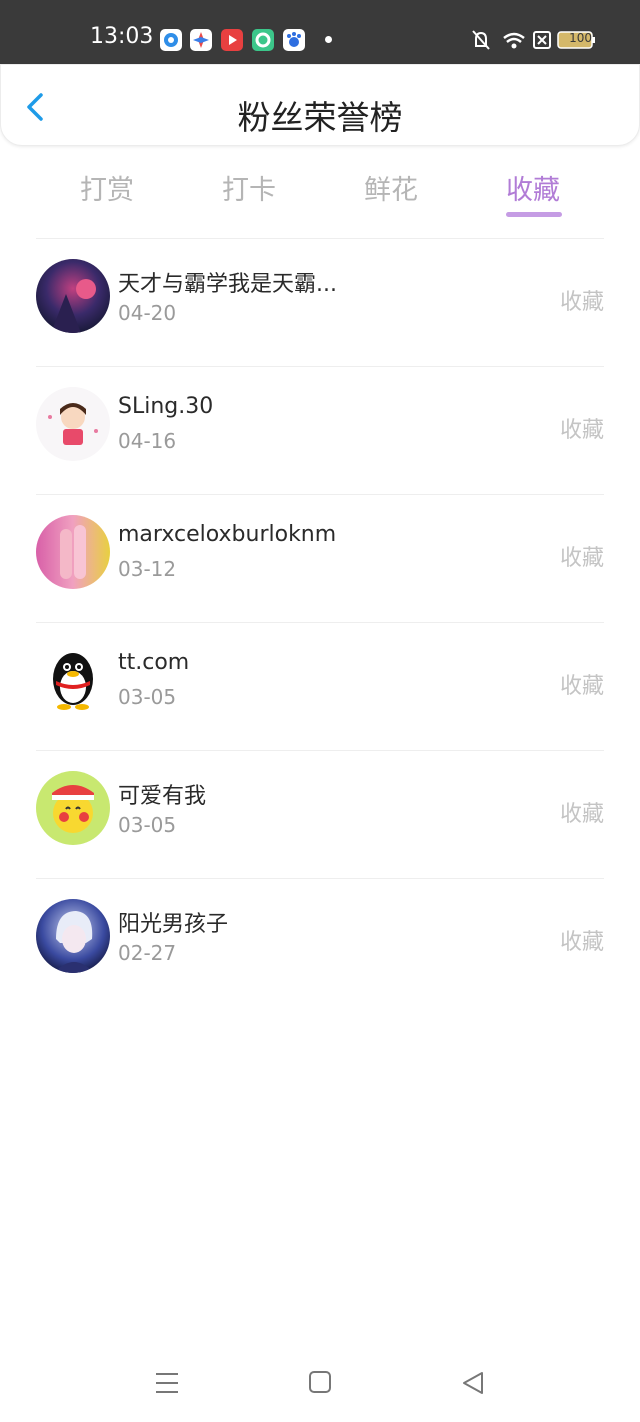  I want to click on fan-date: 04-20, so click(147, 313).